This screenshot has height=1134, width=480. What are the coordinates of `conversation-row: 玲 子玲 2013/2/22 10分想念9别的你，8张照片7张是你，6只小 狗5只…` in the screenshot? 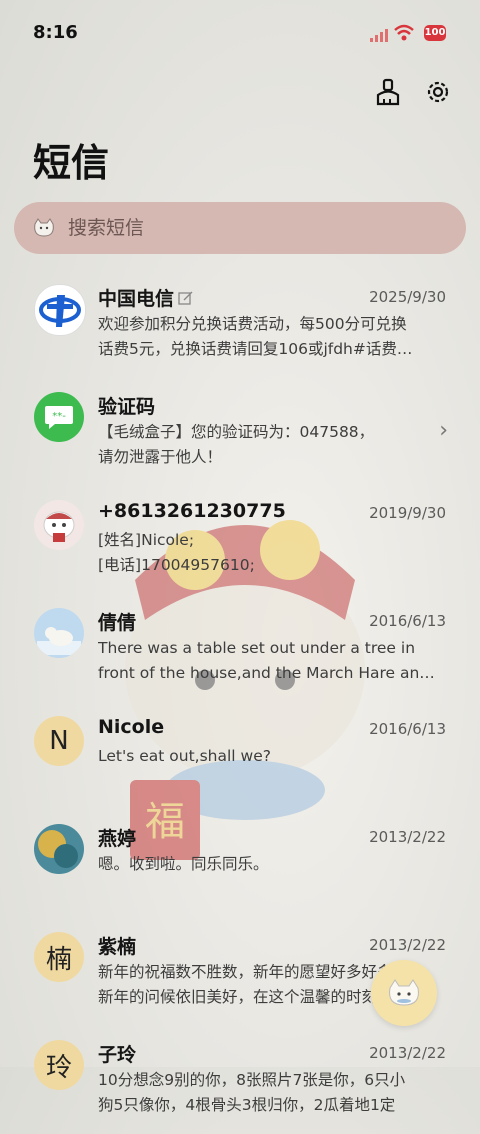 It's located at (240, 1080).